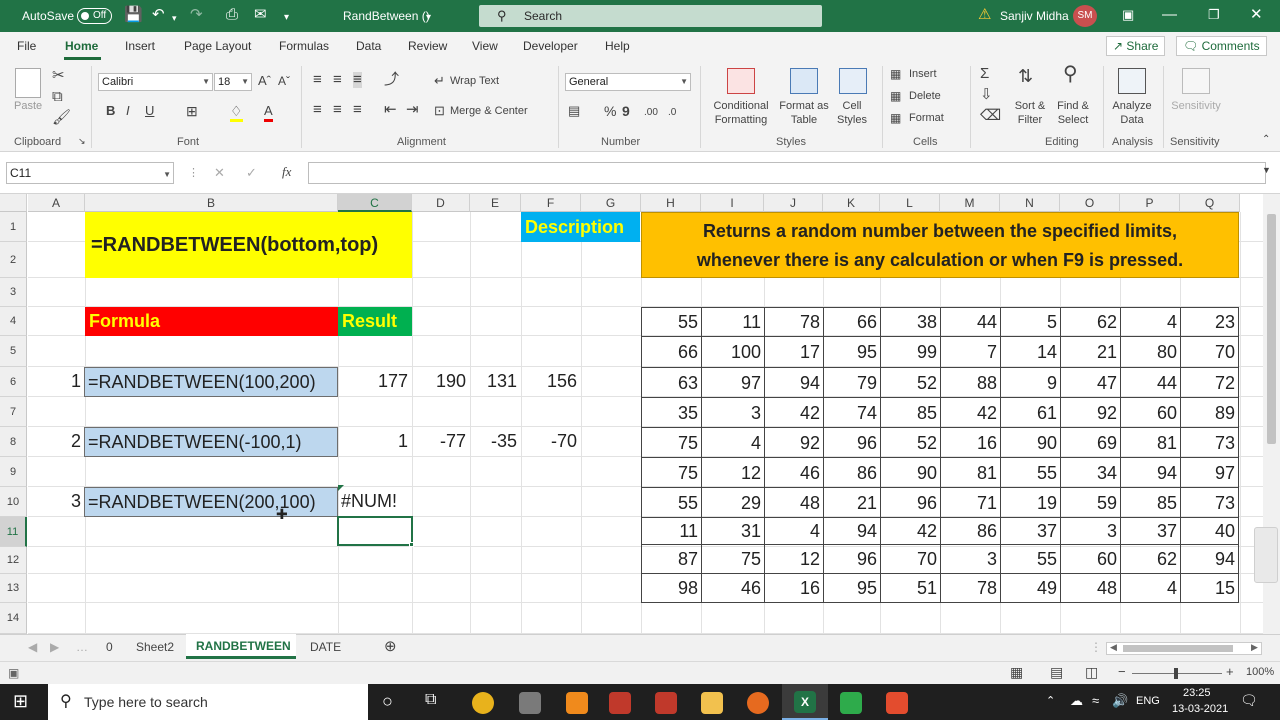 This screenshot has width=1280, height=720. What do you see at coordinates (852, 588) in the screenshot?
I see `random-number-cell: 95` at bounding box center [852, 588].